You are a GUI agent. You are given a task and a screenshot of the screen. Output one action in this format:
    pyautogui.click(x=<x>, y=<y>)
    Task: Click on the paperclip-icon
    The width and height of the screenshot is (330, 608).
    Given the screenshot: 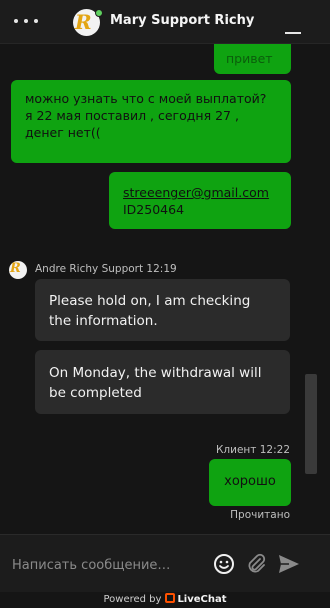 What is the action you would take?
    pyautogui.click(x=256, y=564)
    